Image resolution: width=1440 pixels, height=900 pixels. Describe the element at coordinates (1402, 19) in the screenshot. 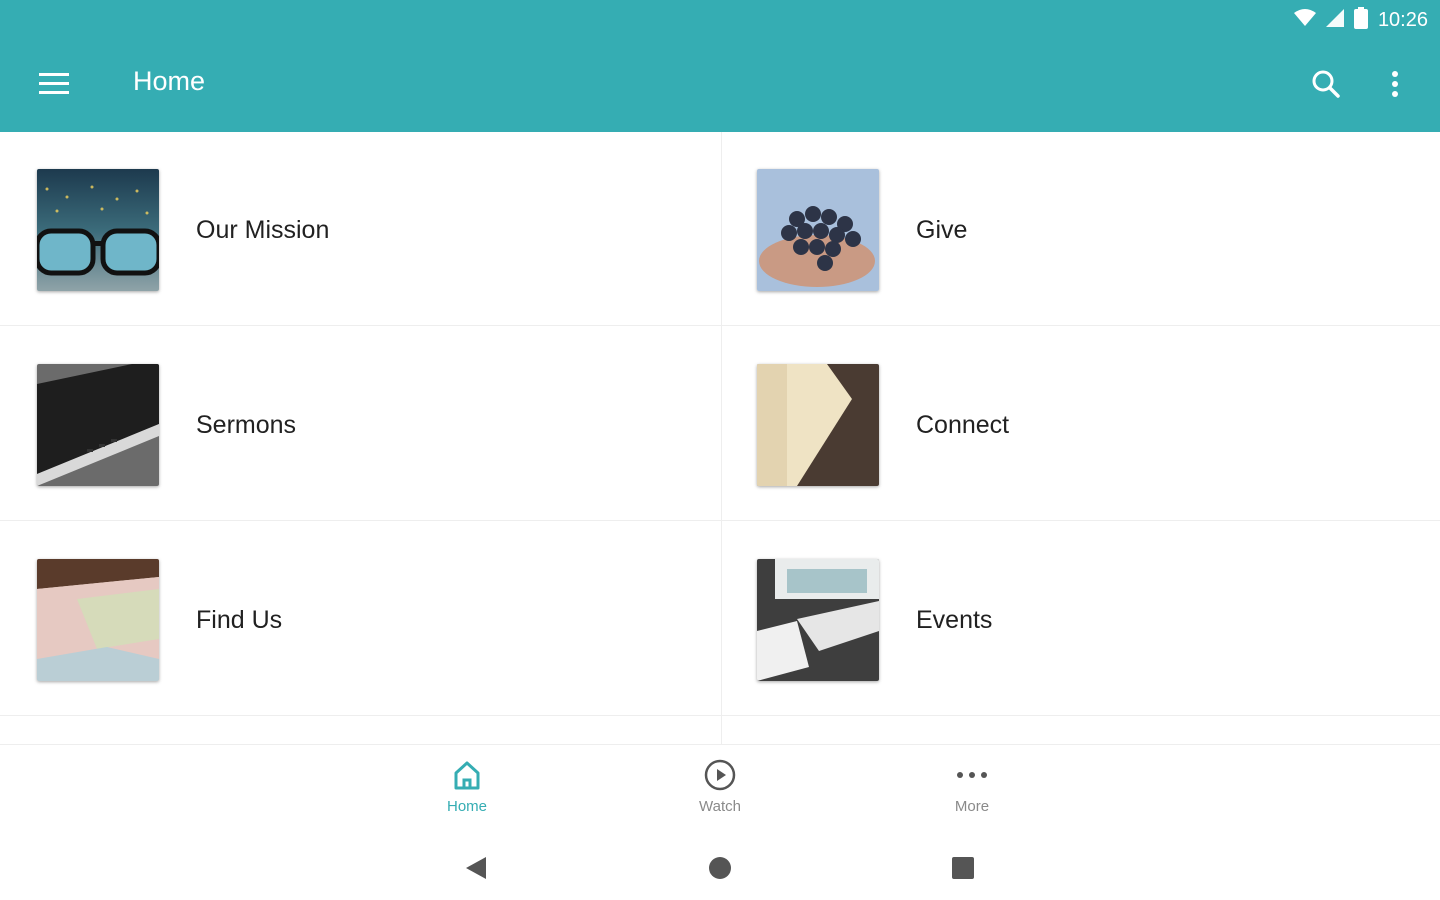

I see `status-time: 10:26` at that location.